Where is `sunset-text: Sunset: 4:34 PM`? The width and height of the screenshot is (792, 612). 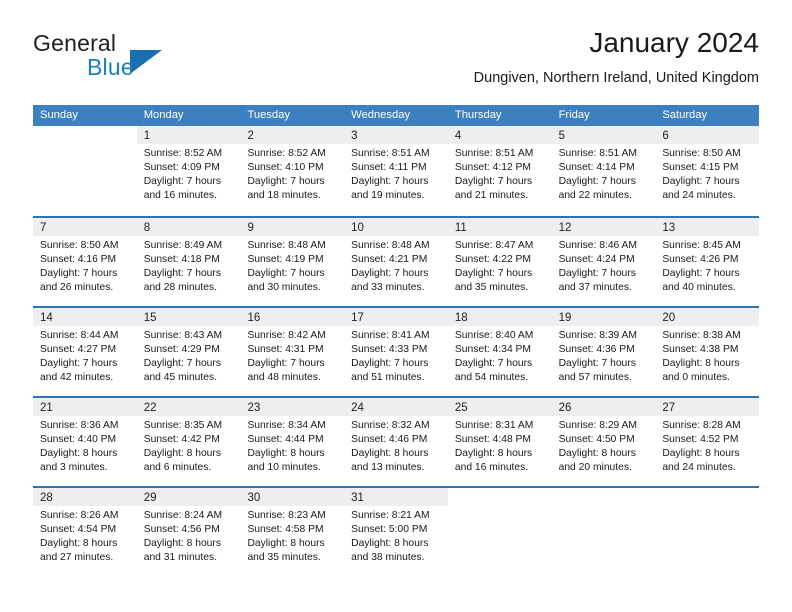
sunset-text: Sunset: 4:34 PM is located at coordinates (493, 350).